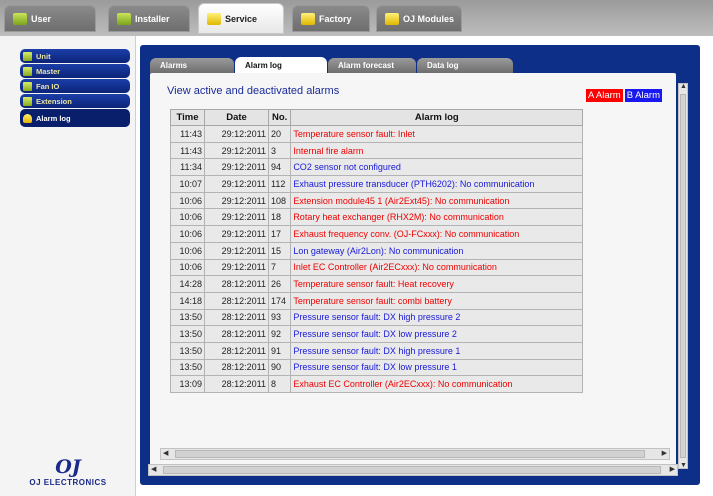 The width and height of the screenshot is (713, 496). What do you see at coordinates (683, 86) in the screenshot?
I see `scroll-up-icon: ▲` at bounding box center [683, 86].